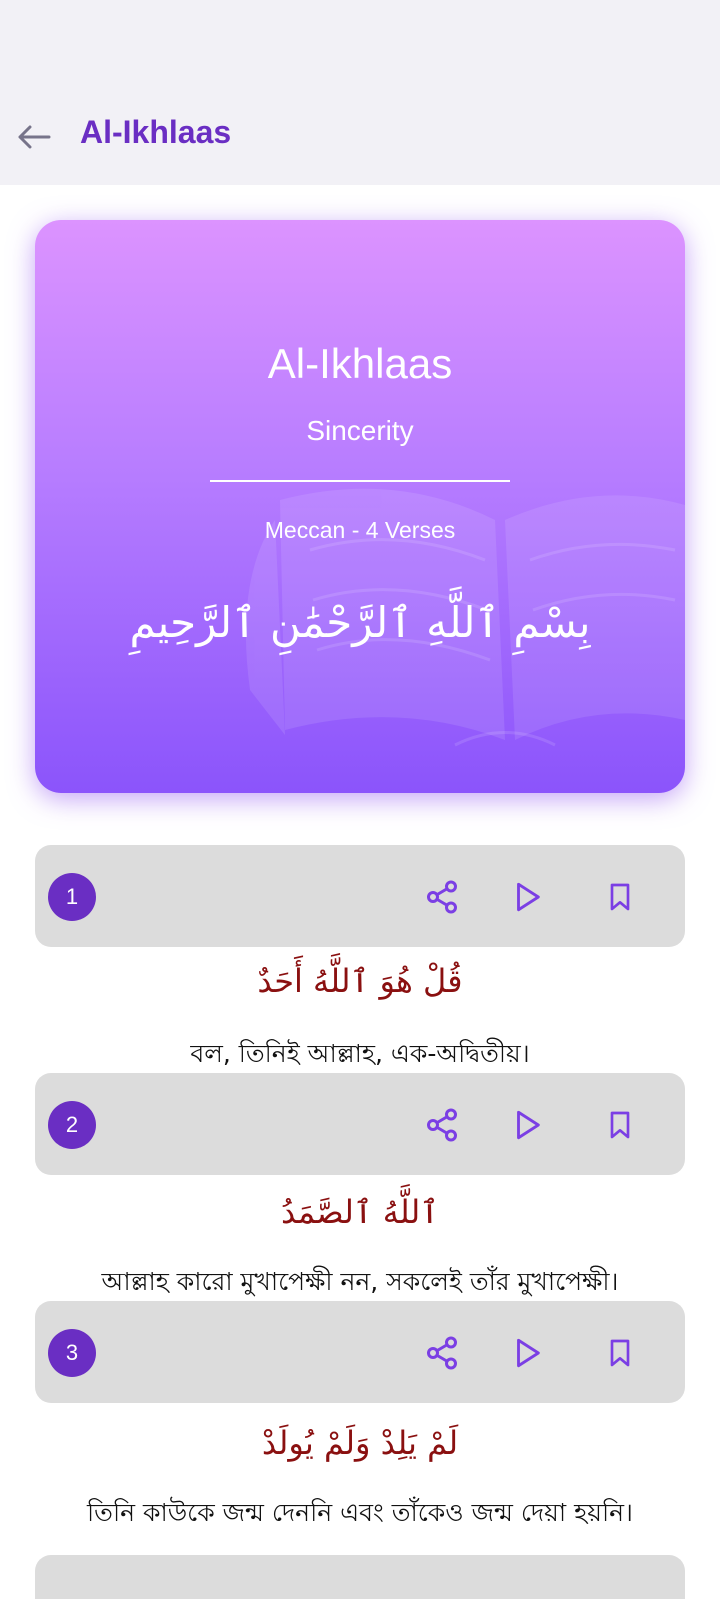 This screenshot has width=720, height=1599. What do you see at coordinates (360, 981) in the screenshot?
I see `verse-arabic: قُلْ هُوَ ٱللَّهُ أَحَدٌ` at bounding box center [360, 981].